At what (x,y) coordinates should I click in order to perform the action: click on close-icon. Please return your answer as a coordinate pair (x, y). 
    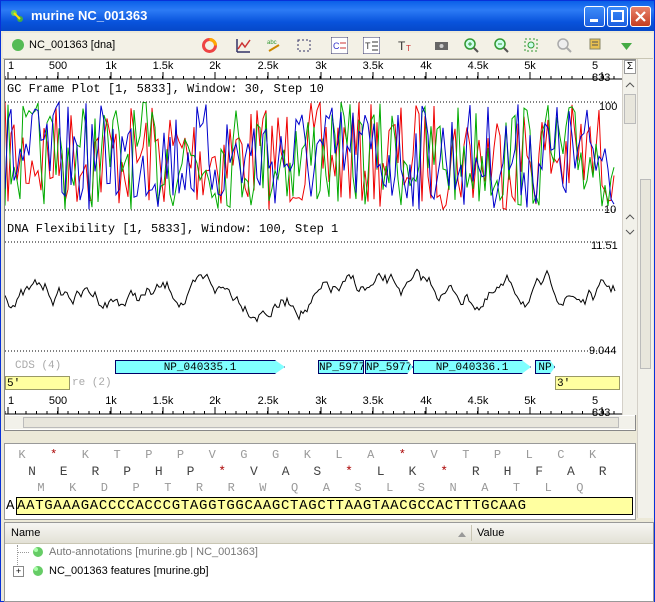
    Looking at the image, I should click on (640, 16).